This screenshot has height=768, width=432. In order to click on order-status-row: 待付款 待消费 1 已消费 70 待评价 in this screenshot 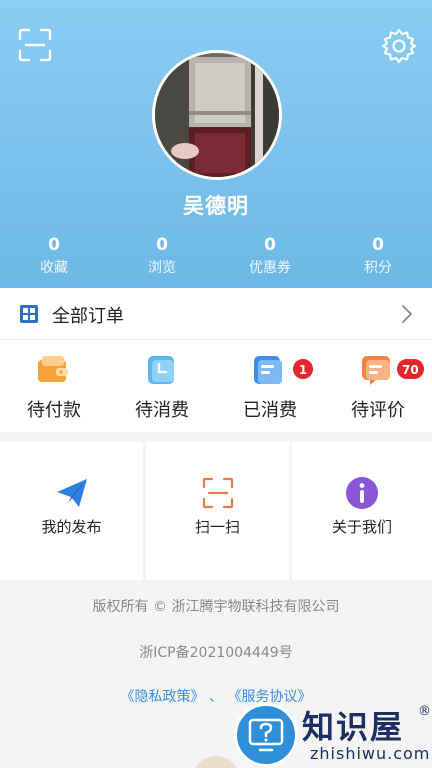, I will do `click(216, 386)`.